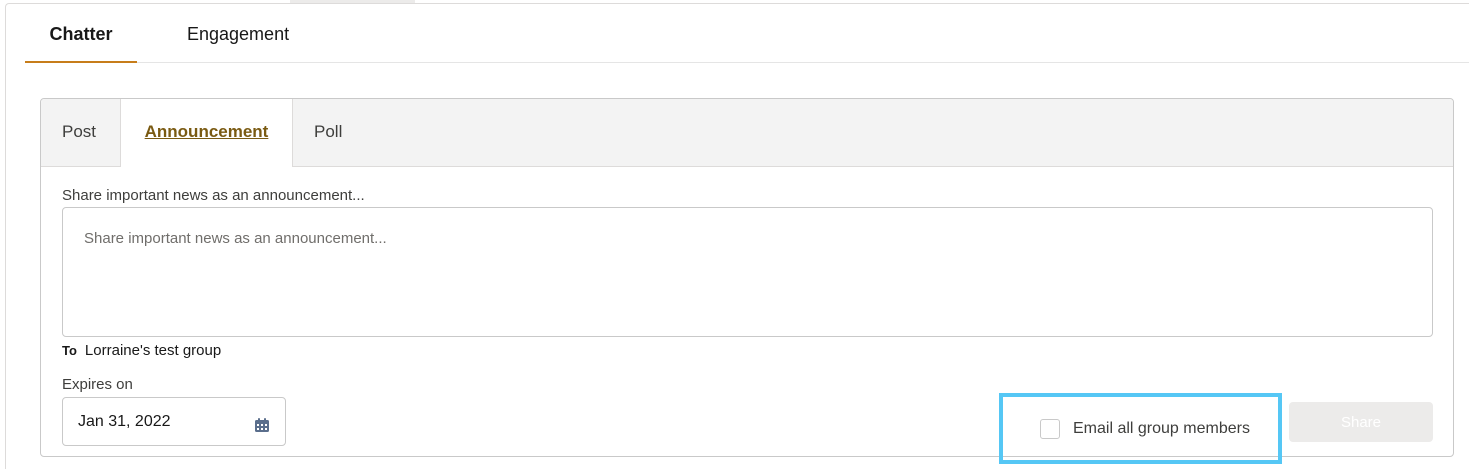 This screenshot has width=1469, height=469. What do you see at coordinates (747, 33) in the screenshot?
I see `main-tab-bar: Chatter Engagement` at bounding box center [747, 33].